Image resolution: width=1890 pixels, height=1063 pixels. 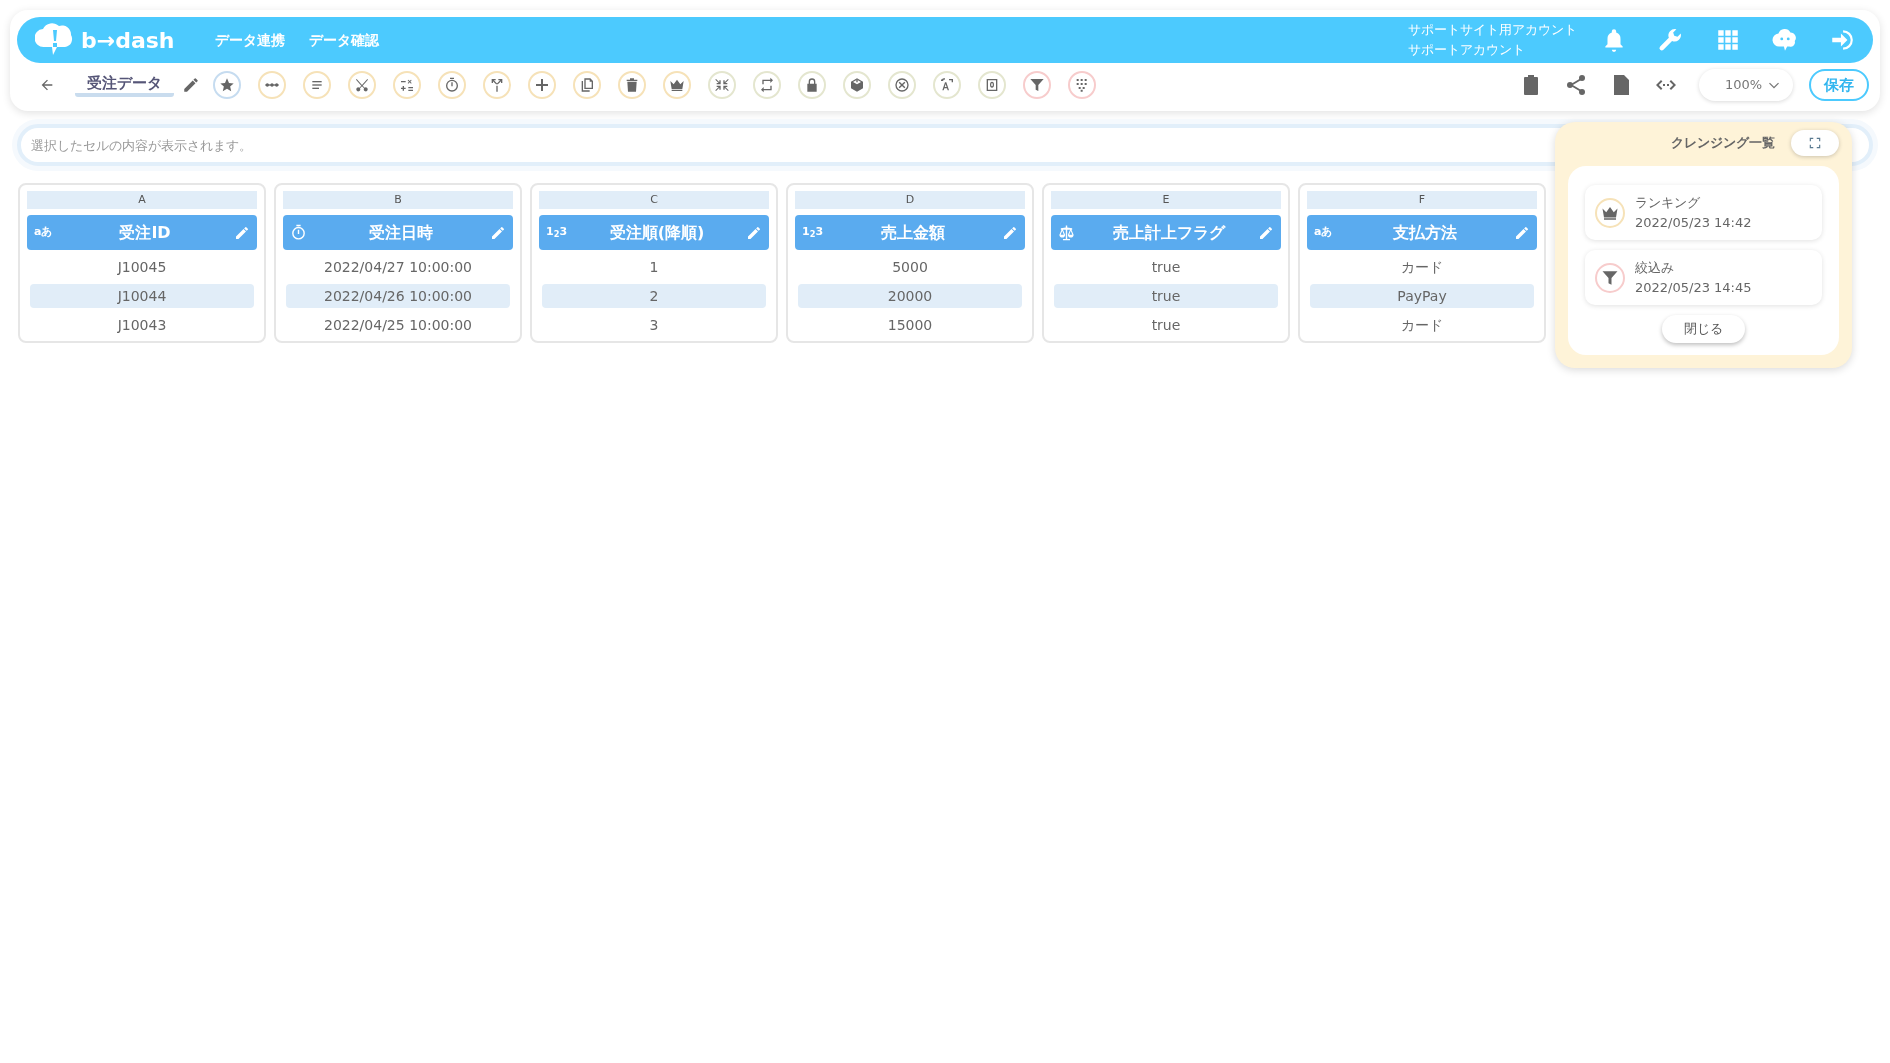 I want to click on column-header: aあ 受注ID, so click(x=142, y=232).